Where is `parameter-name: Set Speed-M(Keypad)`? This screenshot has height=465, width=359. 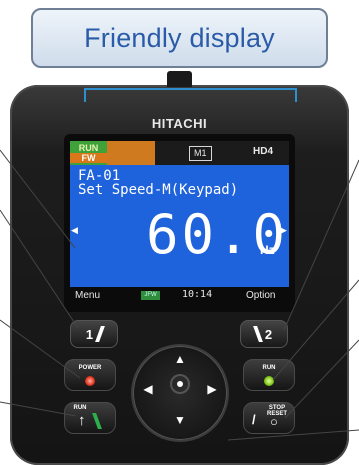 parameter-name: Set Speed-M(Keypad) is located at coordinates (158, 190).